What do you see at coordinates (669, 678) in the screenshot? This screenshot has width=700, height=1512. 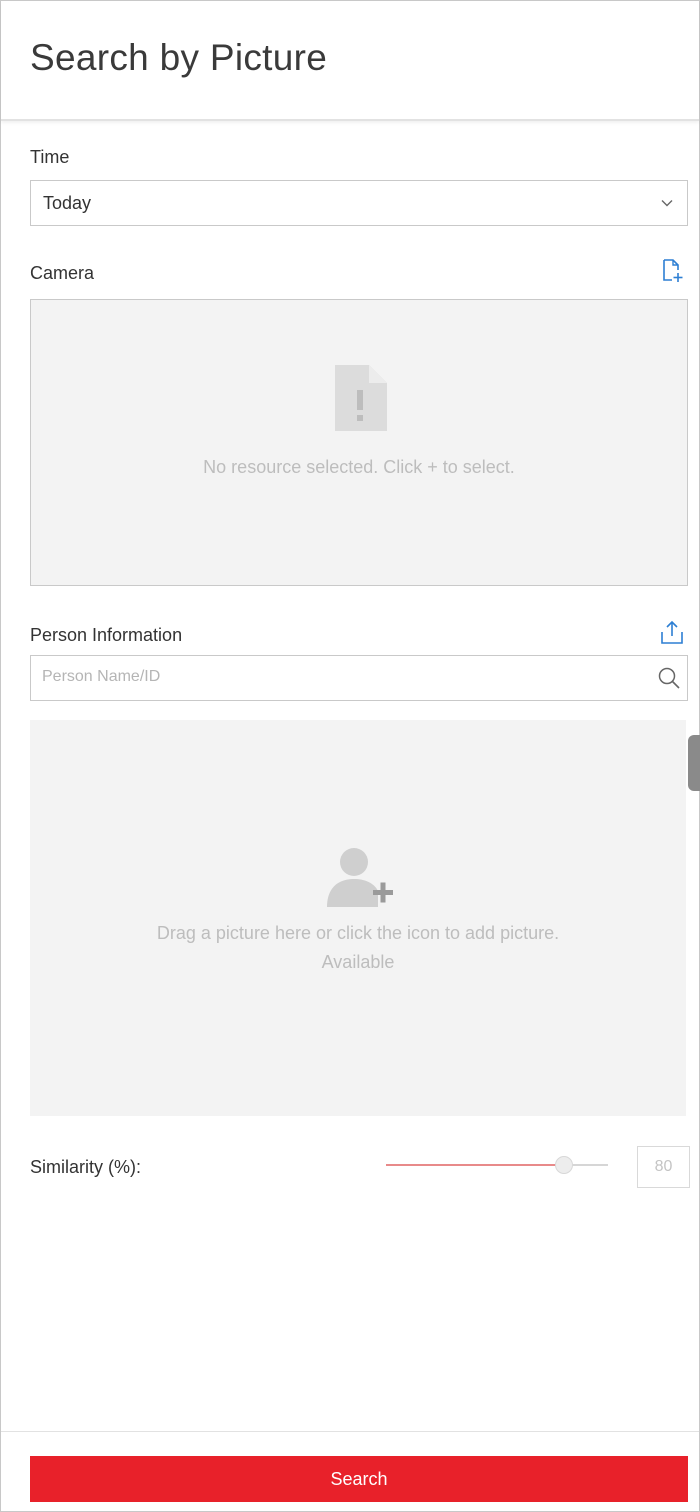 I see `search-icon` at bounding box center [669, 678].